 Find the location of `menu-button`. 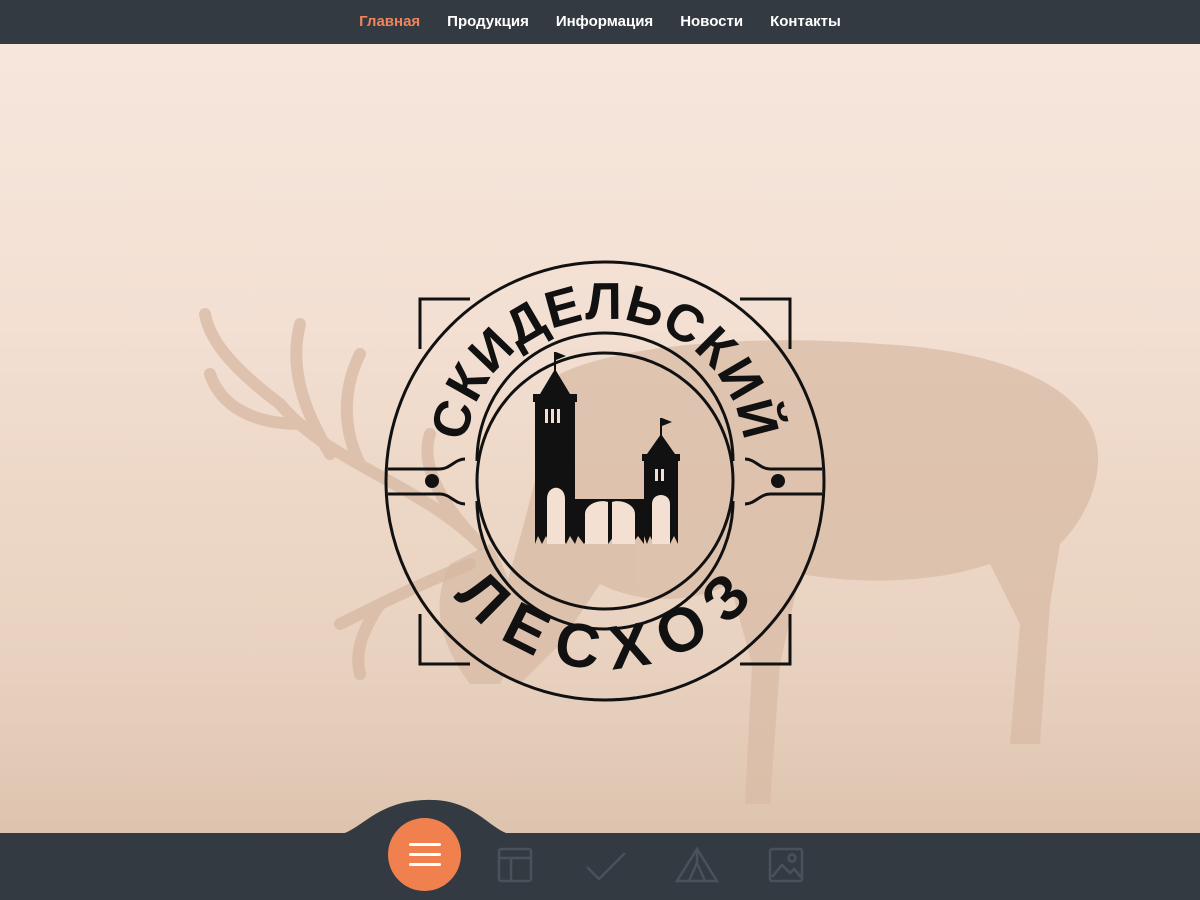

menu-button is located at coordinates (424, 854).